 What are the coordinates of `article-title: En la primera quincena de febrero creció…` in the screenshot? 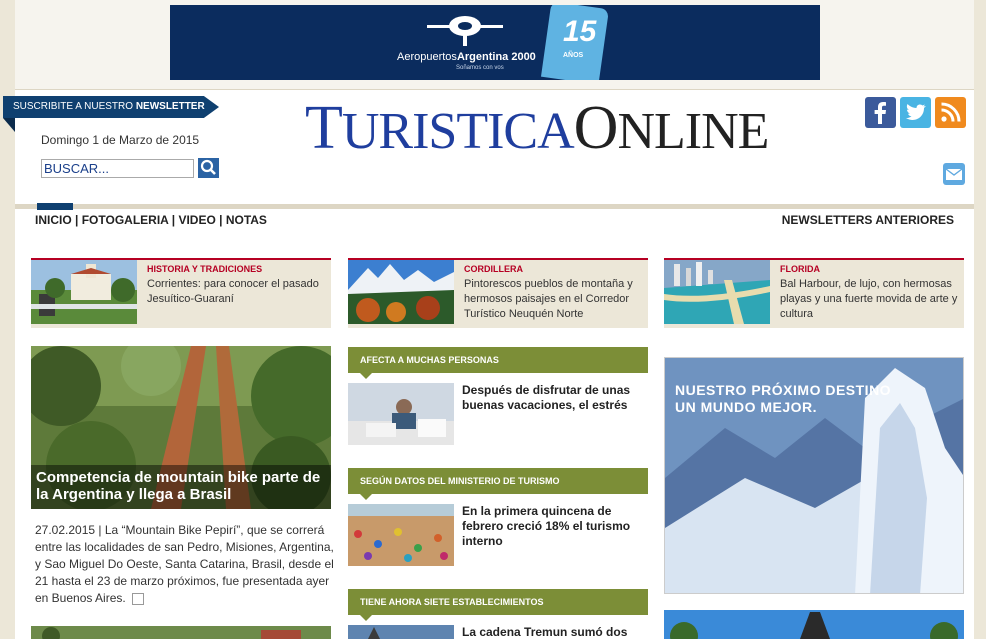 It's located at (553, 526).